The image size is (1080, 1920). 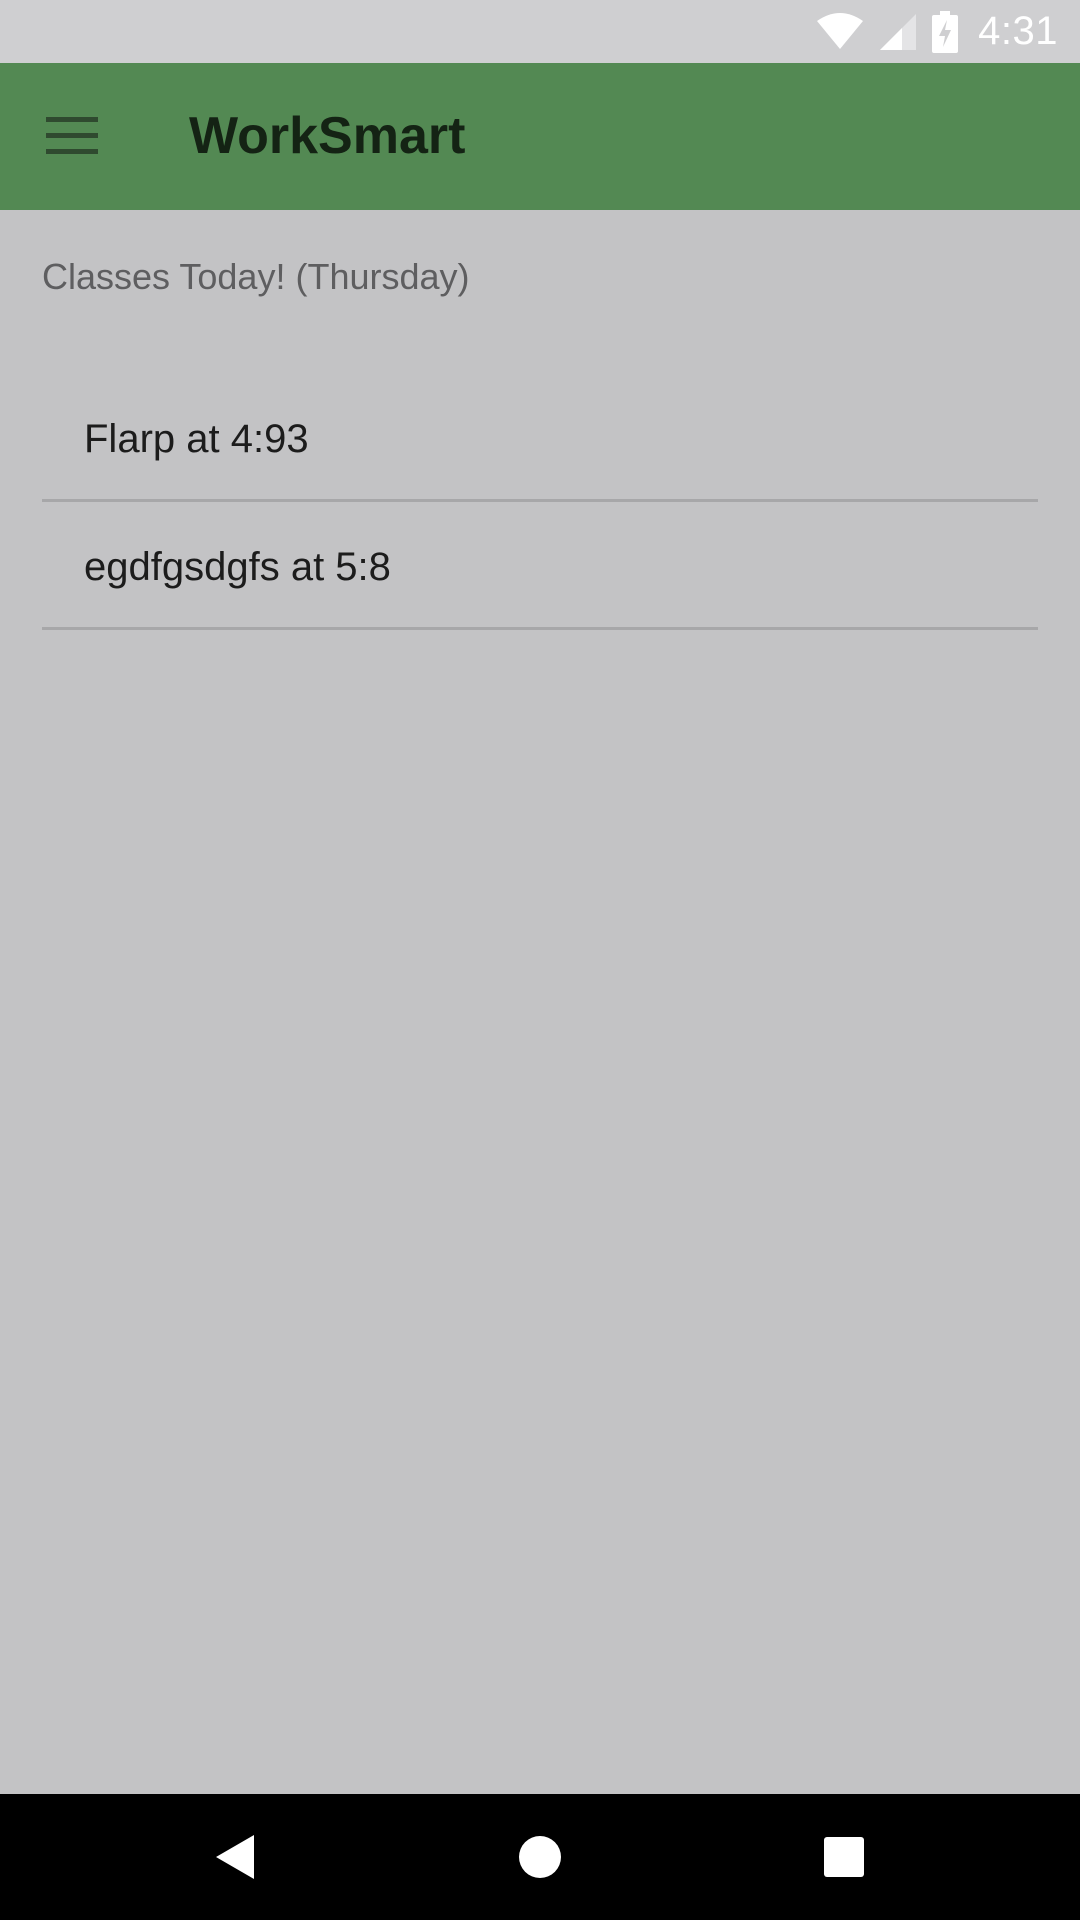 I want to click on home-button, so click(x=540, y=1857).